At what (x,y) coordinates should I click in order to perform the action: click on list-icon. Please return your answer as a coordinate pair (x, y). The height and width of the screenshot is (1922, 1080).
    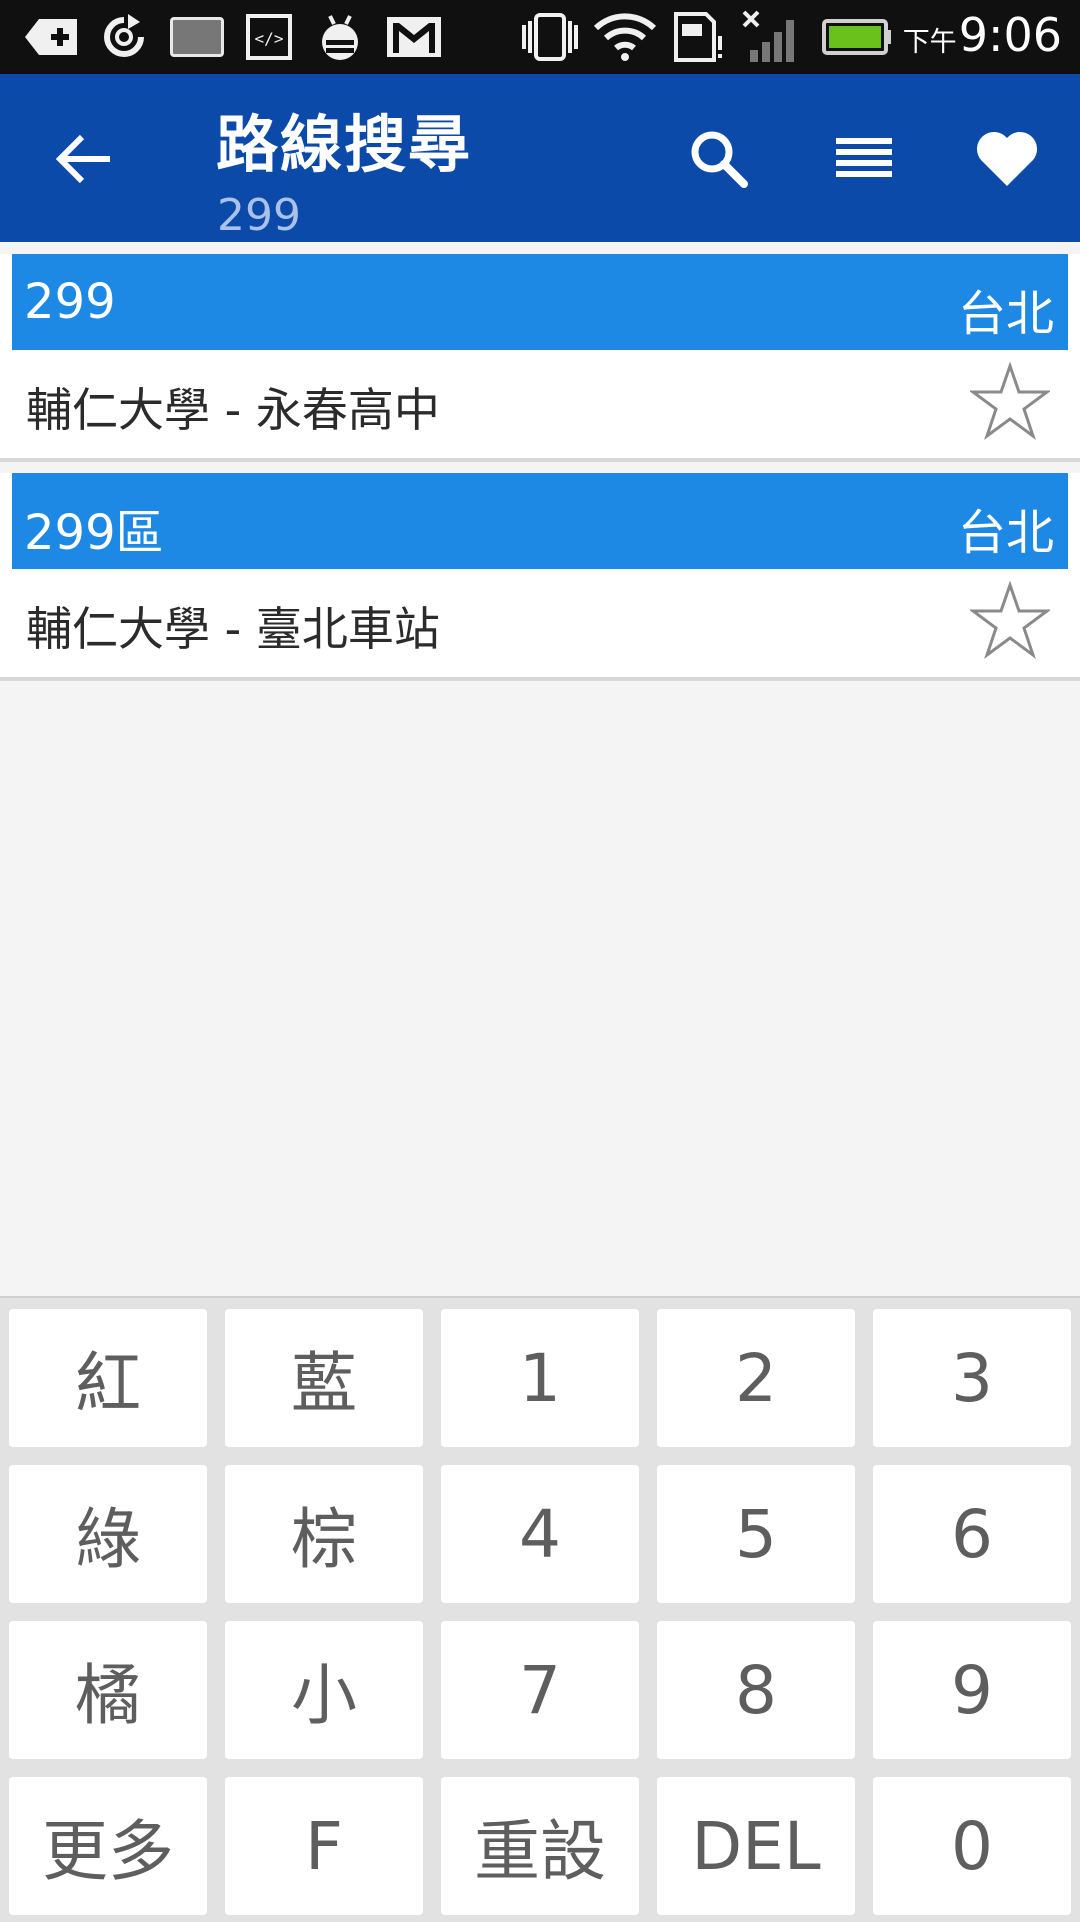
    Looking at the image, I should click on (865, 159).